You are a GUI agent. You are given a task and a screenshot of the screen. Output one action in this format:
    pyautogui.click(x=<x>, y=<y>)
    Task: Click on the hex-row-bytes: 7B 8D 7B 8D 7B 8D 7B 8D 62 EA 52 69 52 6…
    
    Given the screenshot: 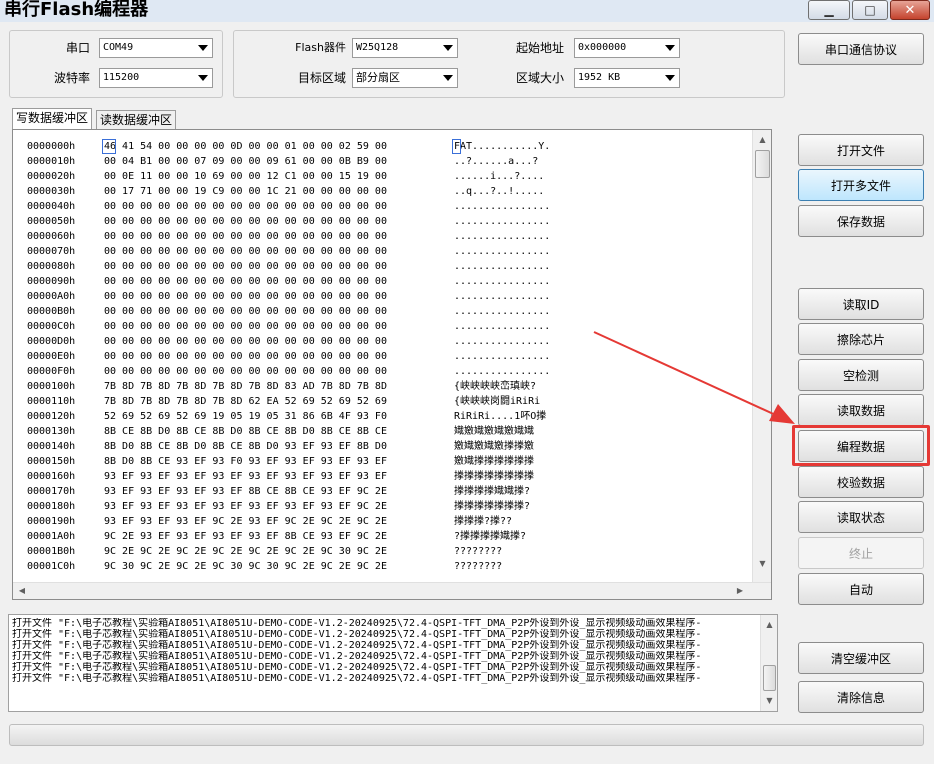 What is the action you would take?
    pyautogui.click(x=245, y=401)
    